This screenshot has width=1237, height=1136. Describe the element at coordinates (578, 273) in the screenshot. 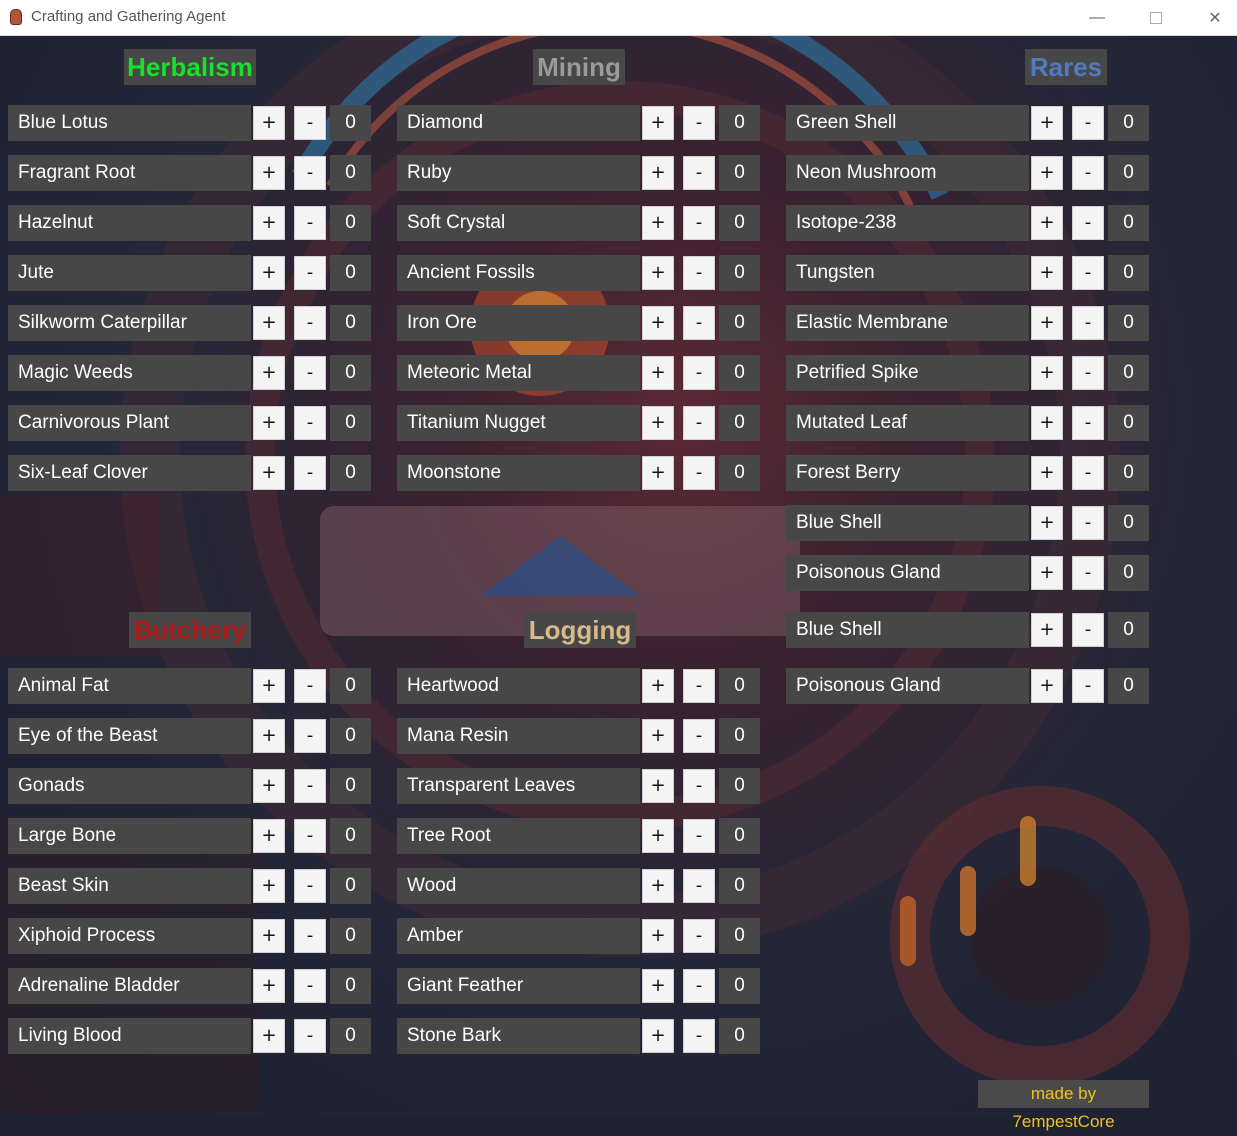

I see `item-row-ancient-fossils: Ancient Fossils + -0` at that location.